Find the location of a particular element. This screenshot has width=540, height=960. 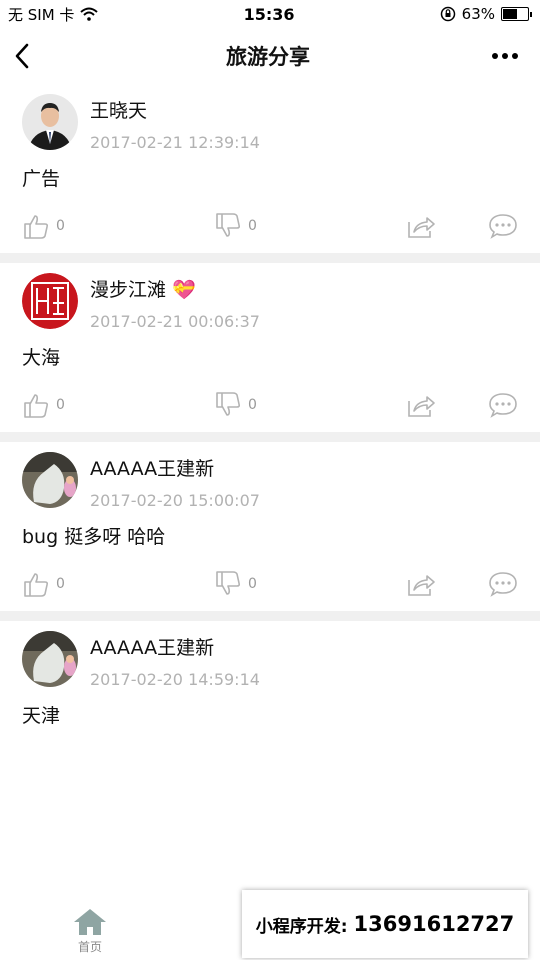

post-content: bug 挺多呀 哈哈 is located at coordinates (94, 537).